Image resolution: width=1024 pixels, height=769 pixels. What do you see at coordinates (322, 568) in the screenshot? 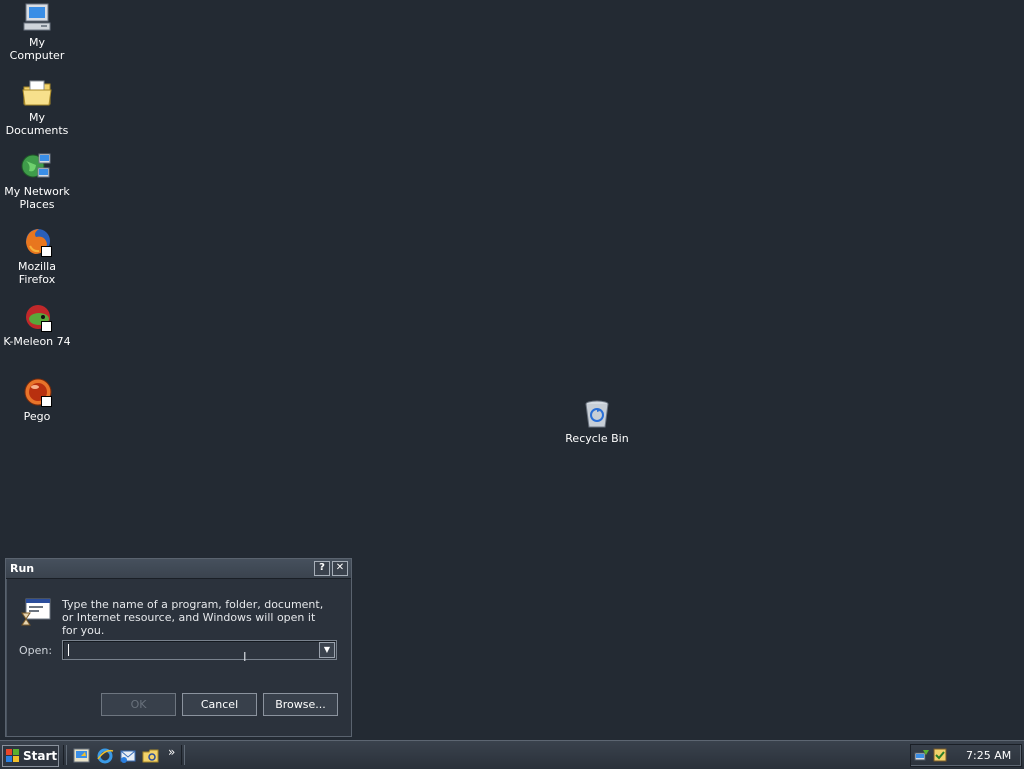
I see `help-button: ?` at bounding box center [322, 568].